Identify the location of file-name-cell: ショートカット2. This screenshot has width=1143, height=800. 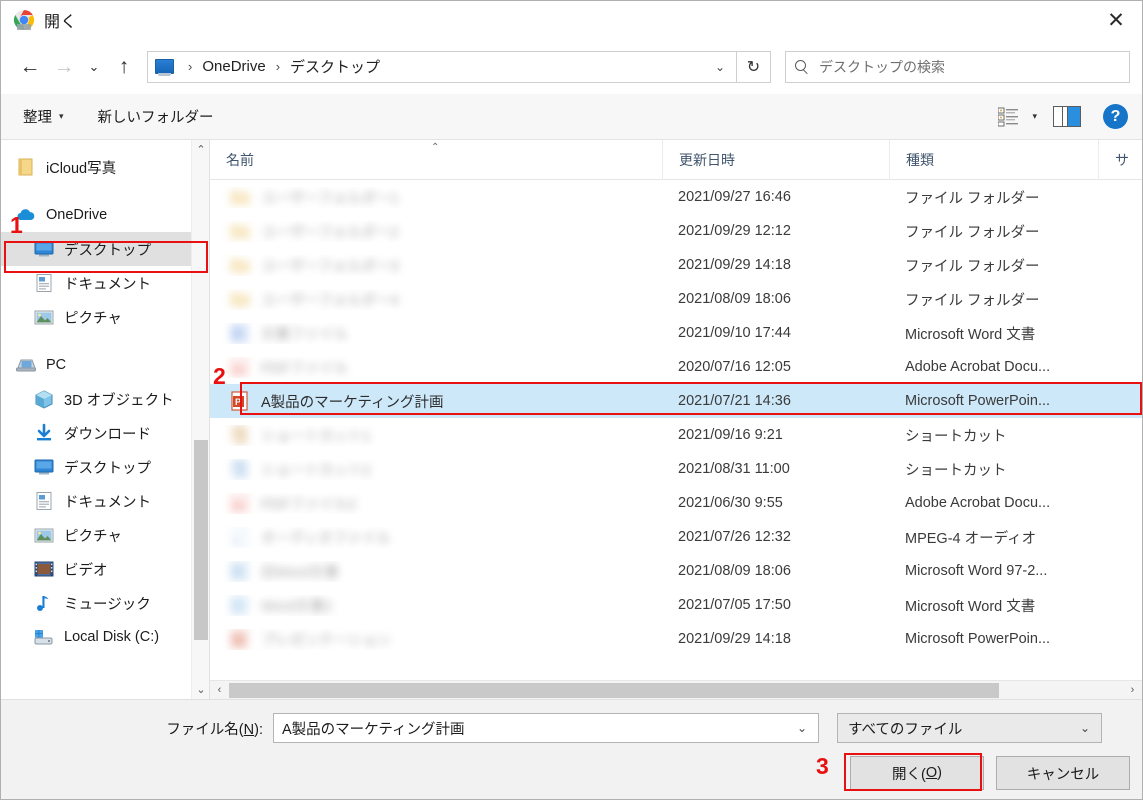
(436, 469).